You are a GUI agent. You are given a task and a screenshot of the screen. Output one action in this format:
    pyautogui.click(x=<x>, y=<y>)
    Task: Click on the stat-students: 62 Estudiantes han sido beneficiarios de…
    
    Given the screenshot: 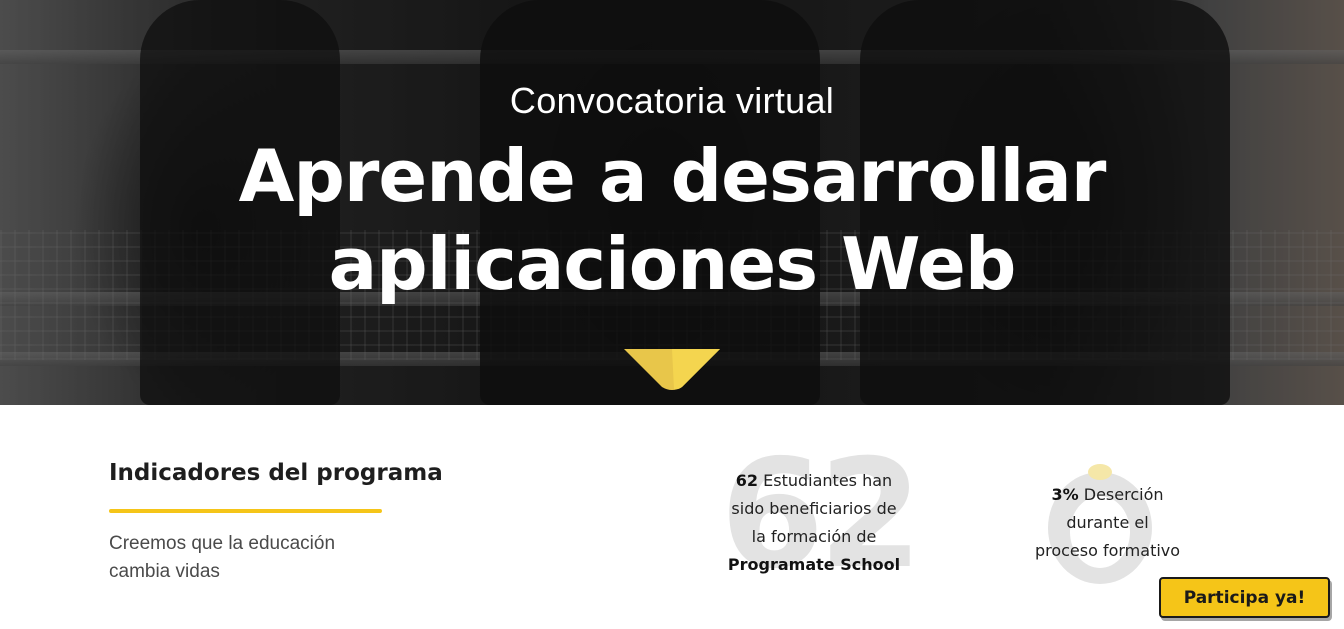 What is the action you would take?
    pyautogui.click(x=814, y=523)
    